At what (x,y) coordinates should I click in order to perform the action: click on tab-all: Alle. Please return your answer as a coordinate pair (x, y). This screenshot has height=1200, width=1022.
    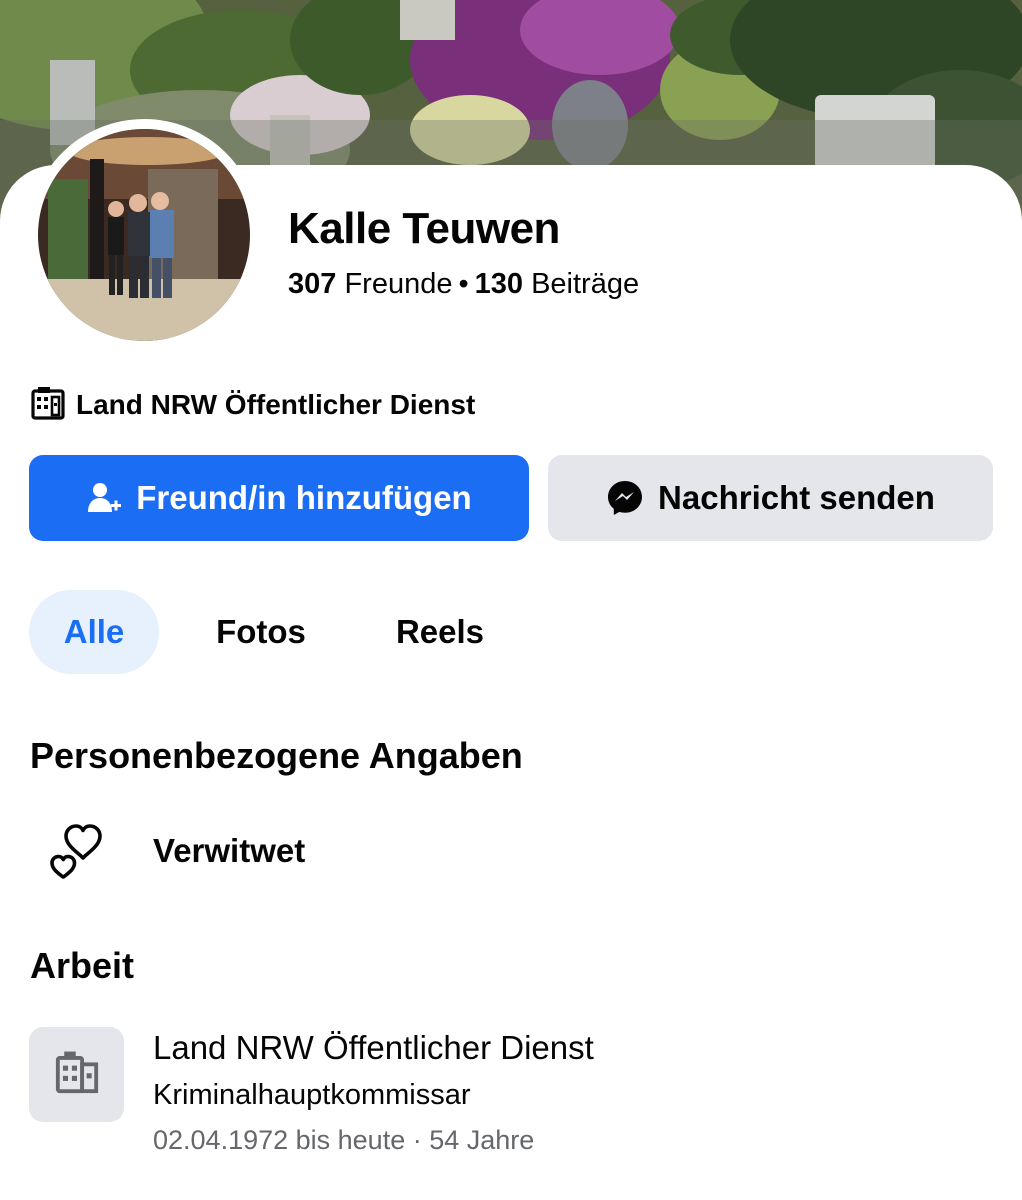
    Looking at the image, I should click on (94, 632).